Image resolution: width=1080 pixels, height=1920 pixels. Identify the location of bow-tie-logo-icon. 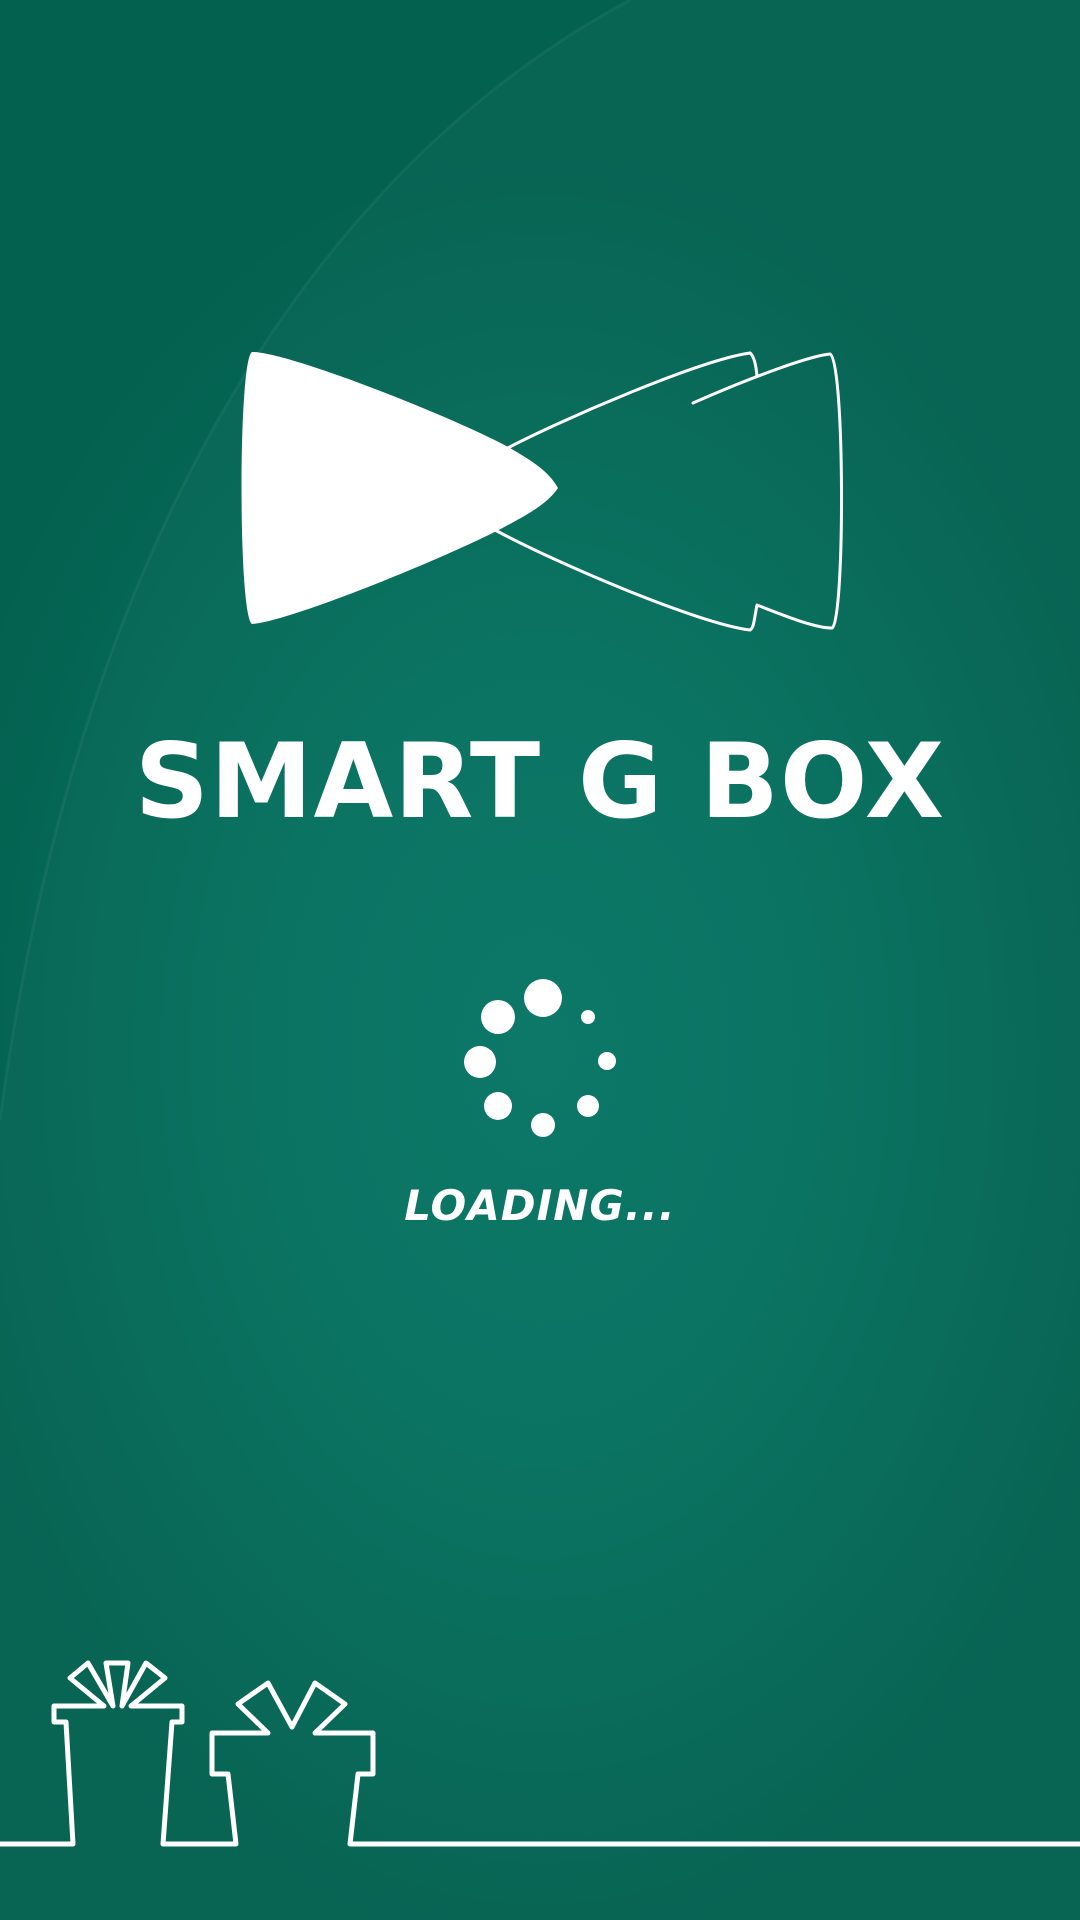
(542, 491).